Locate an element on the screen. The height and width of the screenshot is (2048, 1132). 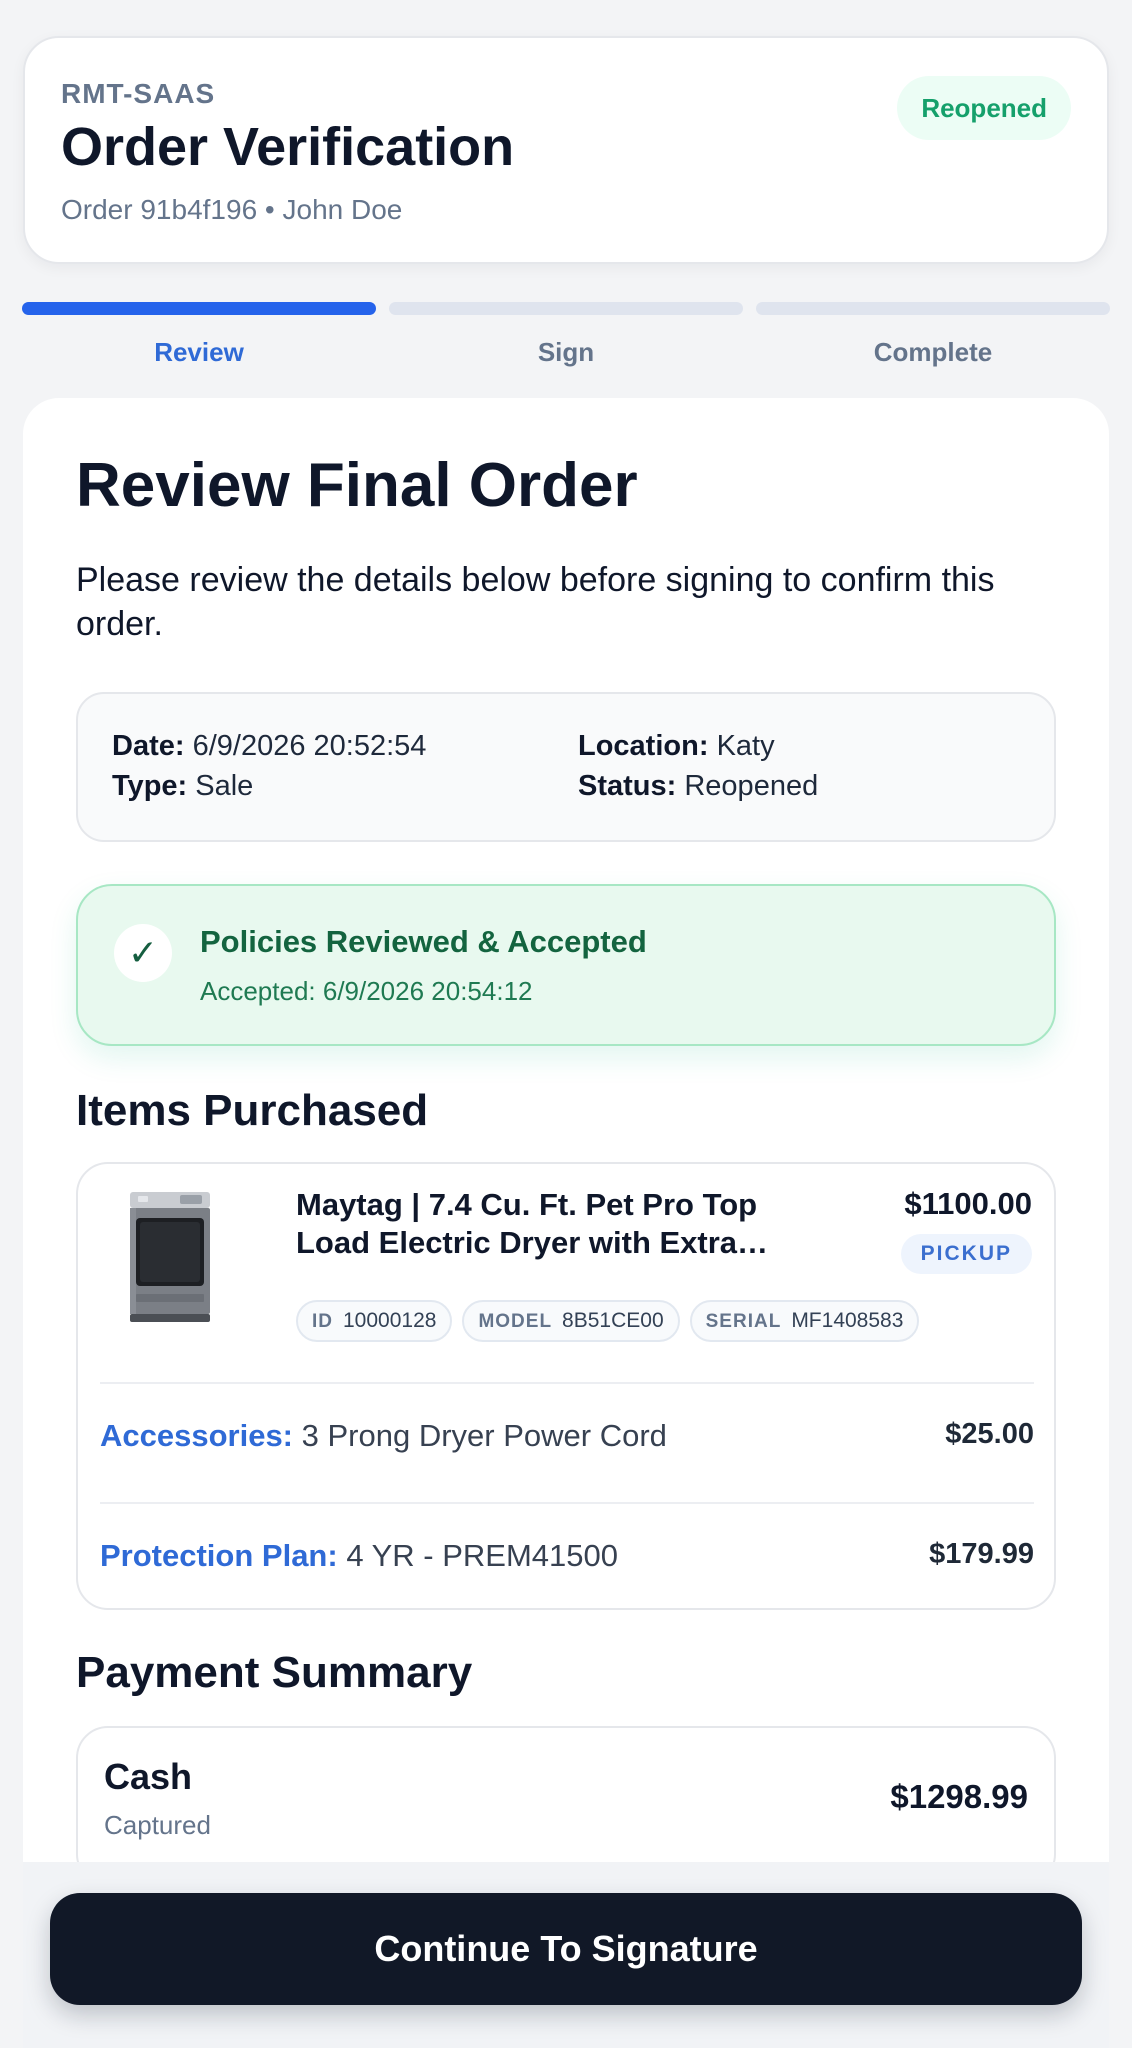
policy-accepted-time: Accepted: 6/9/2026 20:54:12 is located at coordinates (366, 991).